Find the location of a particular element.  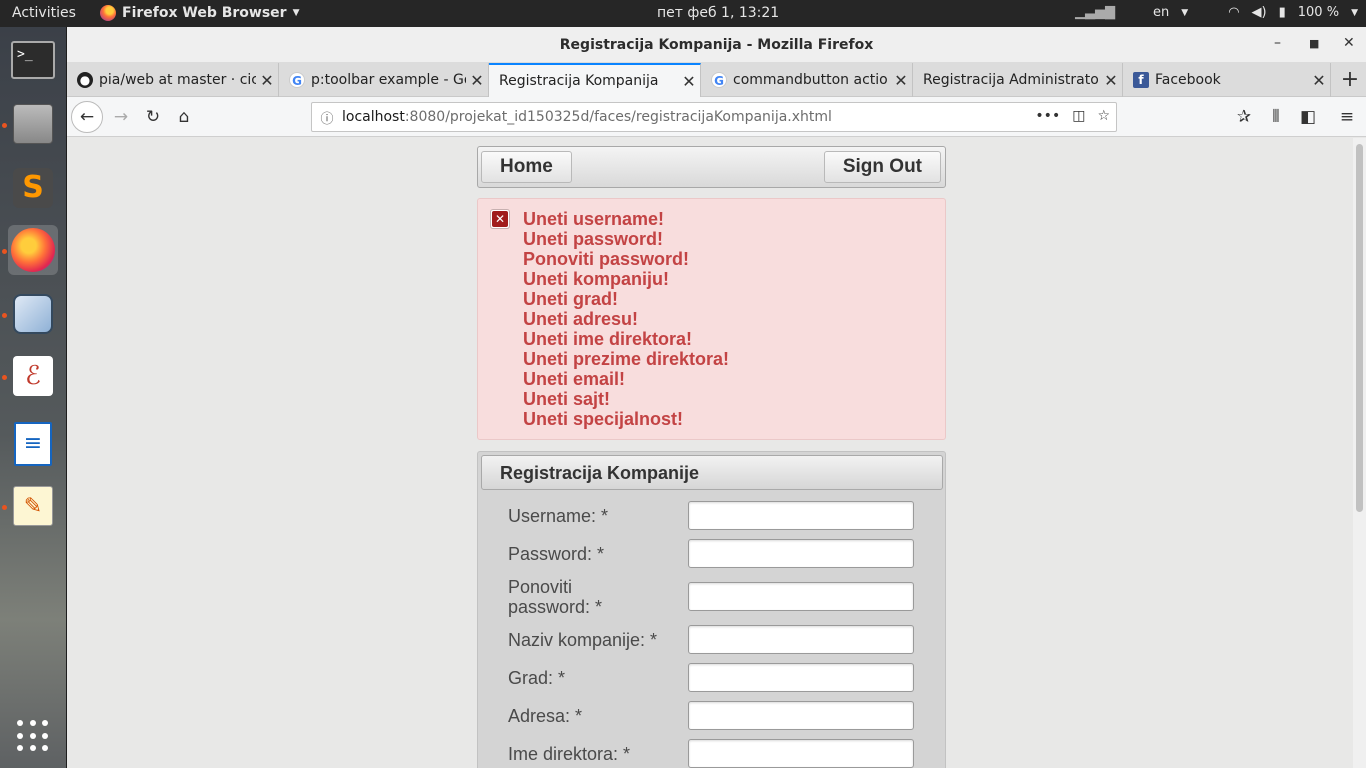

tab-title: Facebook is located at coordinates (1188, 80).